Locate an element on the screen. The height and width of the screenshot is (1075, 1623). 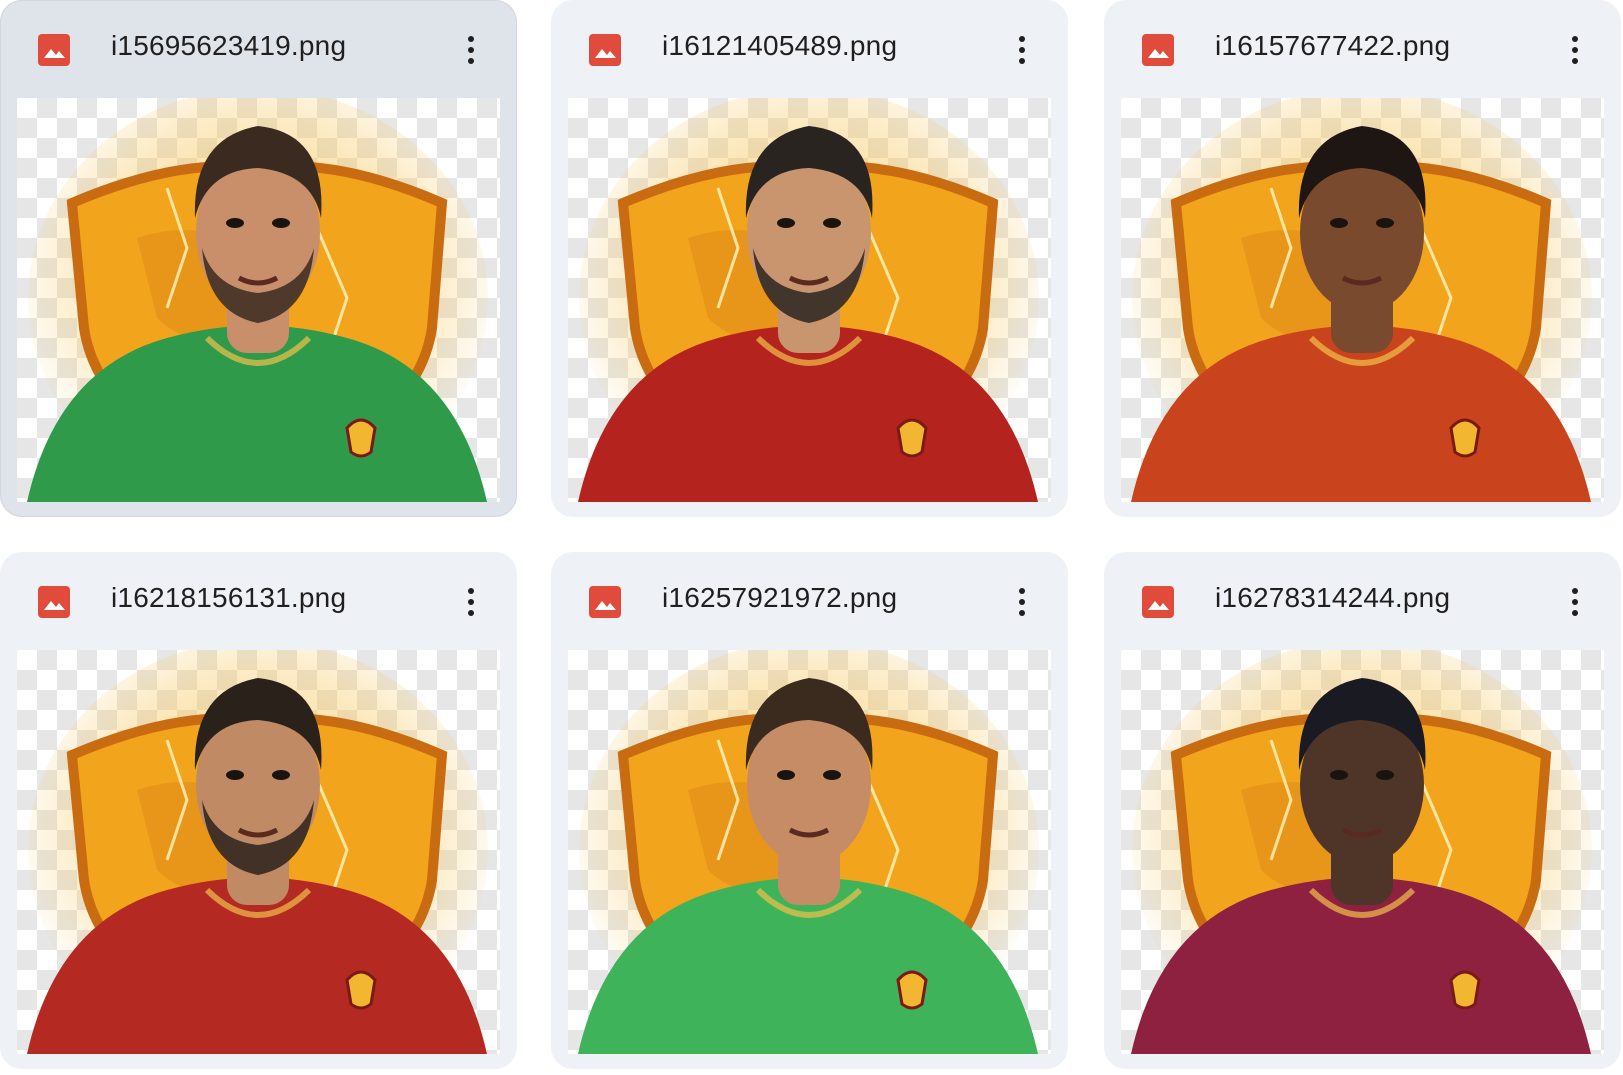
card-header: i16121405489.png is located at coordinates (809, 48).